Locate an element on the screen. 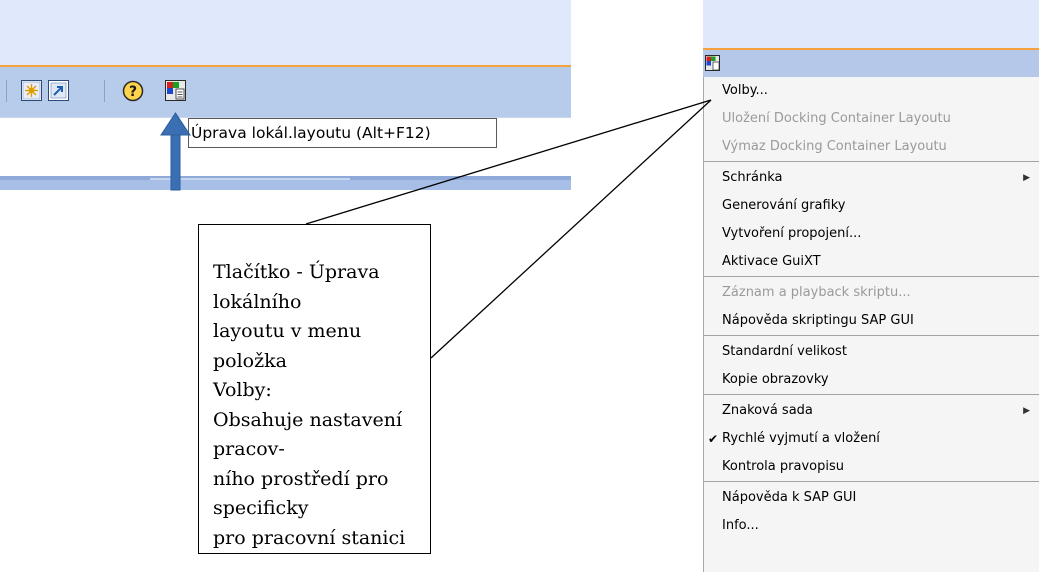  menu-title-bar is located at coordinates (871, 63).